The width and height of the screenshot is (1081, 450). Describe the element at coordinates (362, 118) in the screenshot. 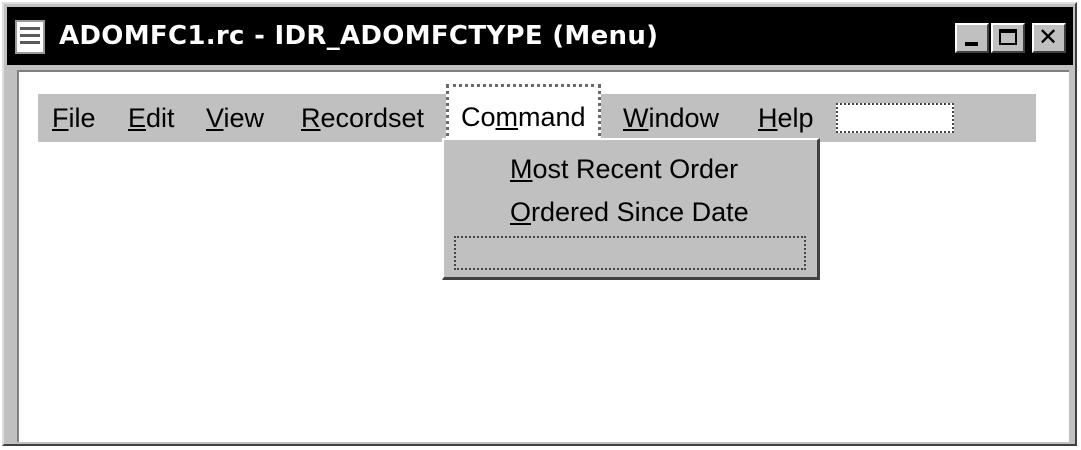

I see `menu-item-recordset: Recordset` at that location.